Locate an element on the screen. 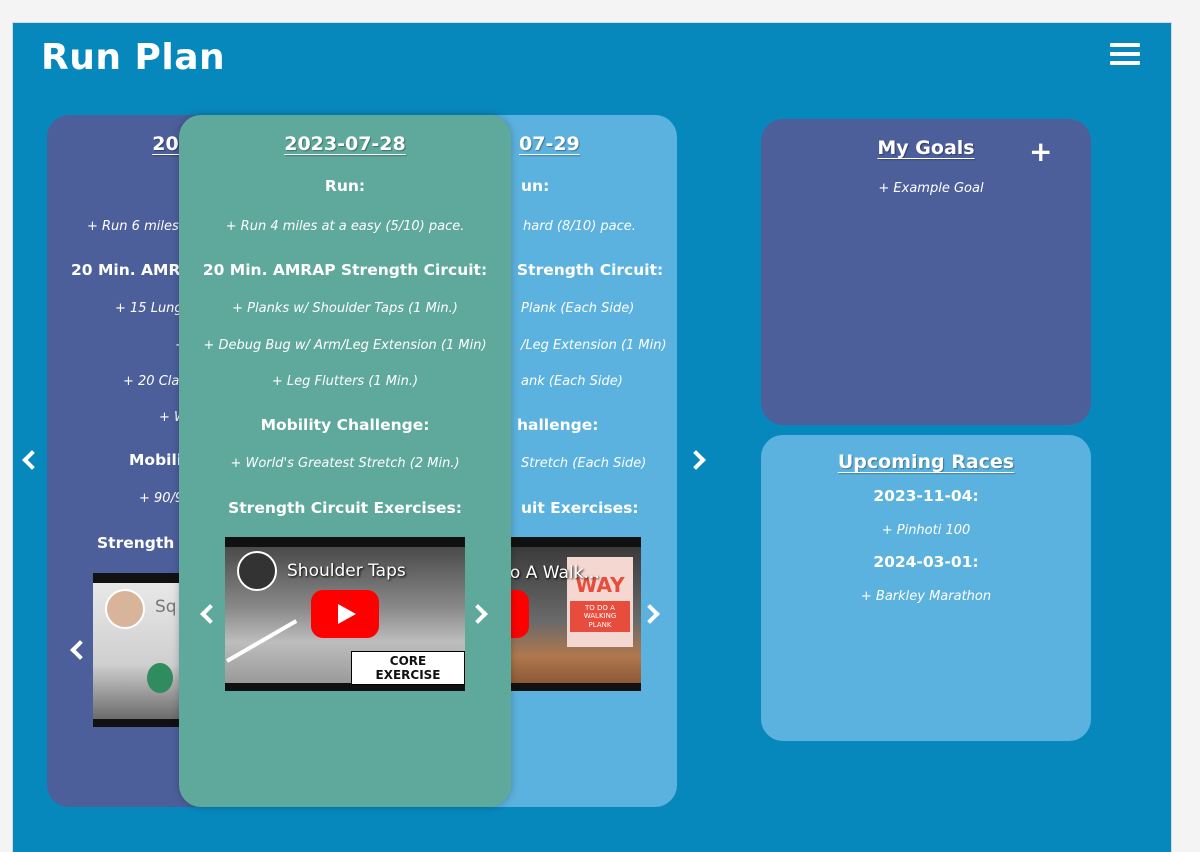  mobility-heading: Mobili is located at coordinates (156, 460).